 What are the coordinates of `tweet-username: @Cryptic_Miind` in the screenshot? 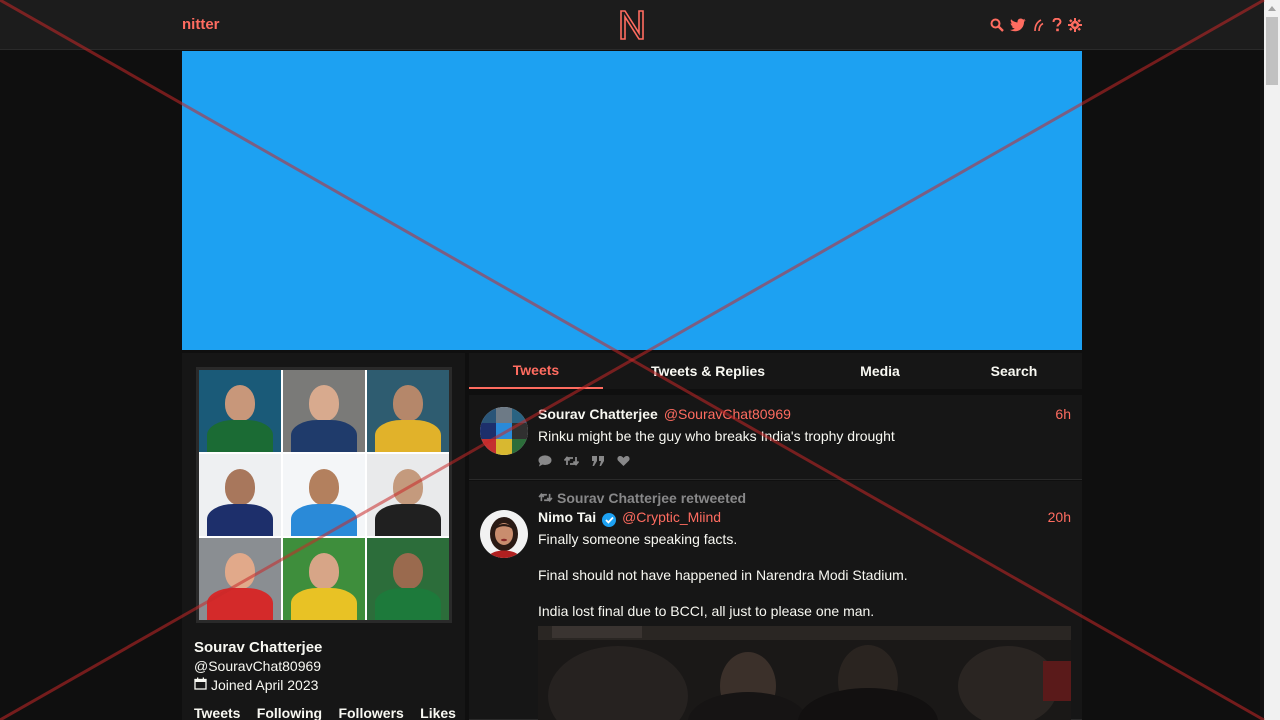 It's located at (671, 517).